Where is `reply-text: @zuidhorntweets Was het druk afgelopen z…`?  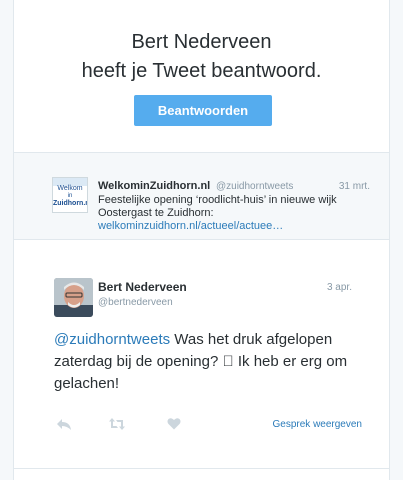 reply-text: @zuidhorntweets Was het druk afgelopen z… is located at coordinates (214, 362).